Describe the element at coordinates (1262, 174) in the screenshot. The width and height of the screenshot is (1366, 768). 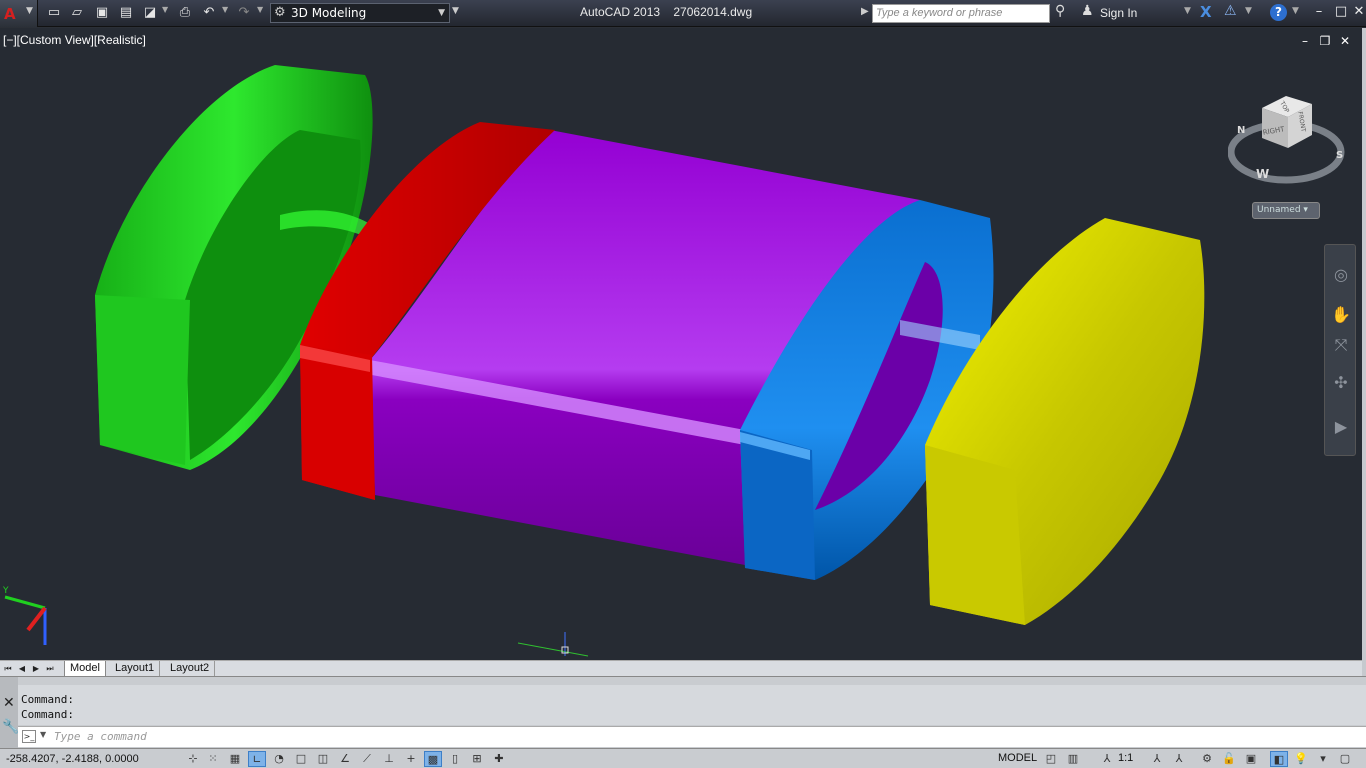
I see `compass-w: W` at that location.